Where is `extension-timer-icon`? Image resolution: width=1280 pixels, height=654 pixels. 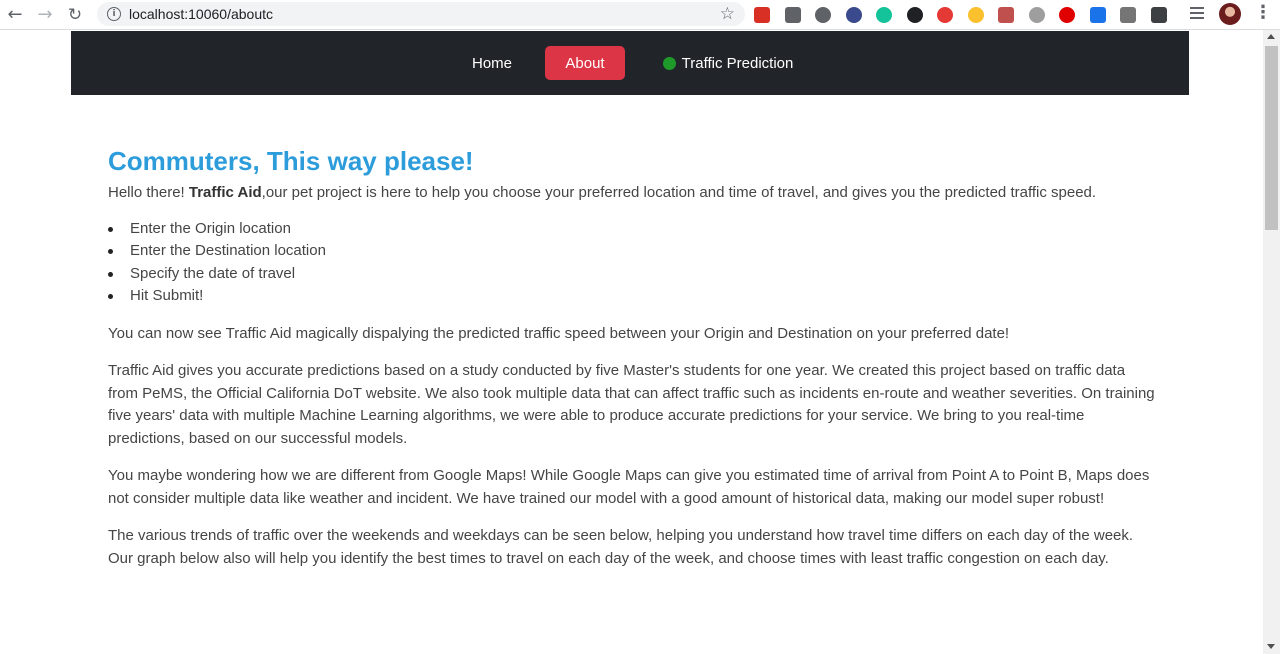
extension-timer-icon is located at coordinates (945, 15).